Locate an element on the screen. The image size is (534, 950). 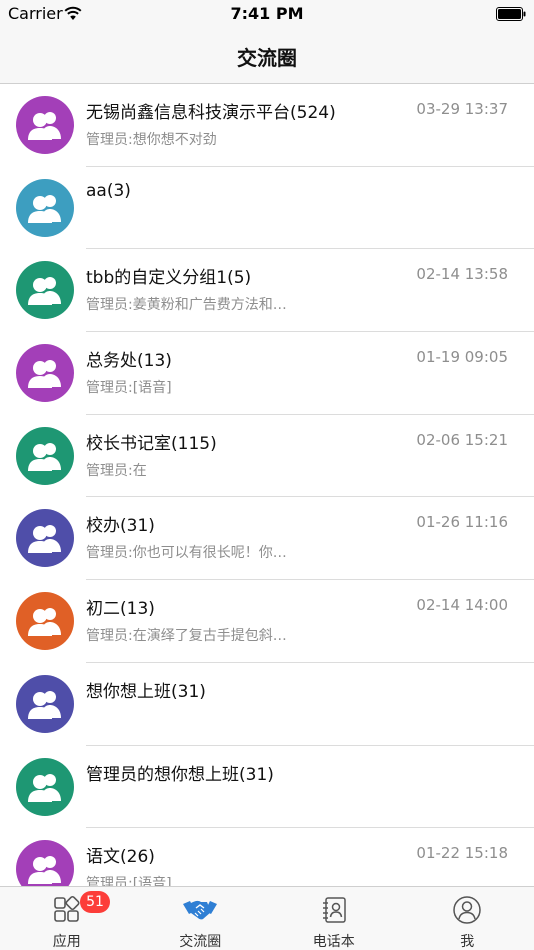
conversation-time: 01-22 15:18 is located at coordinates (462, 853).